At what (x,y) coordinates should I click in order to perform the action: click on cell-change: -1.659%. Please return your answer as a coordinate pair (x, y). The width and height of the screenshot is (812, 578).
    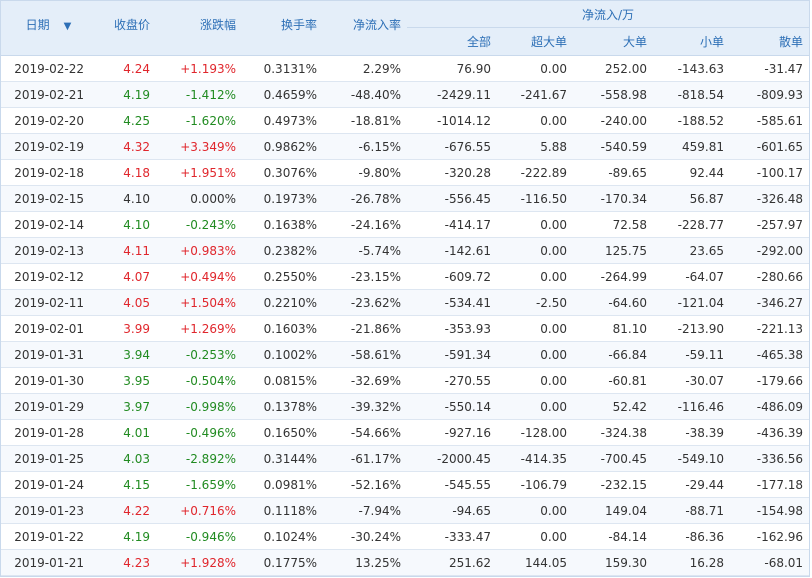
    Looking at the image, I should click on (199, 484).